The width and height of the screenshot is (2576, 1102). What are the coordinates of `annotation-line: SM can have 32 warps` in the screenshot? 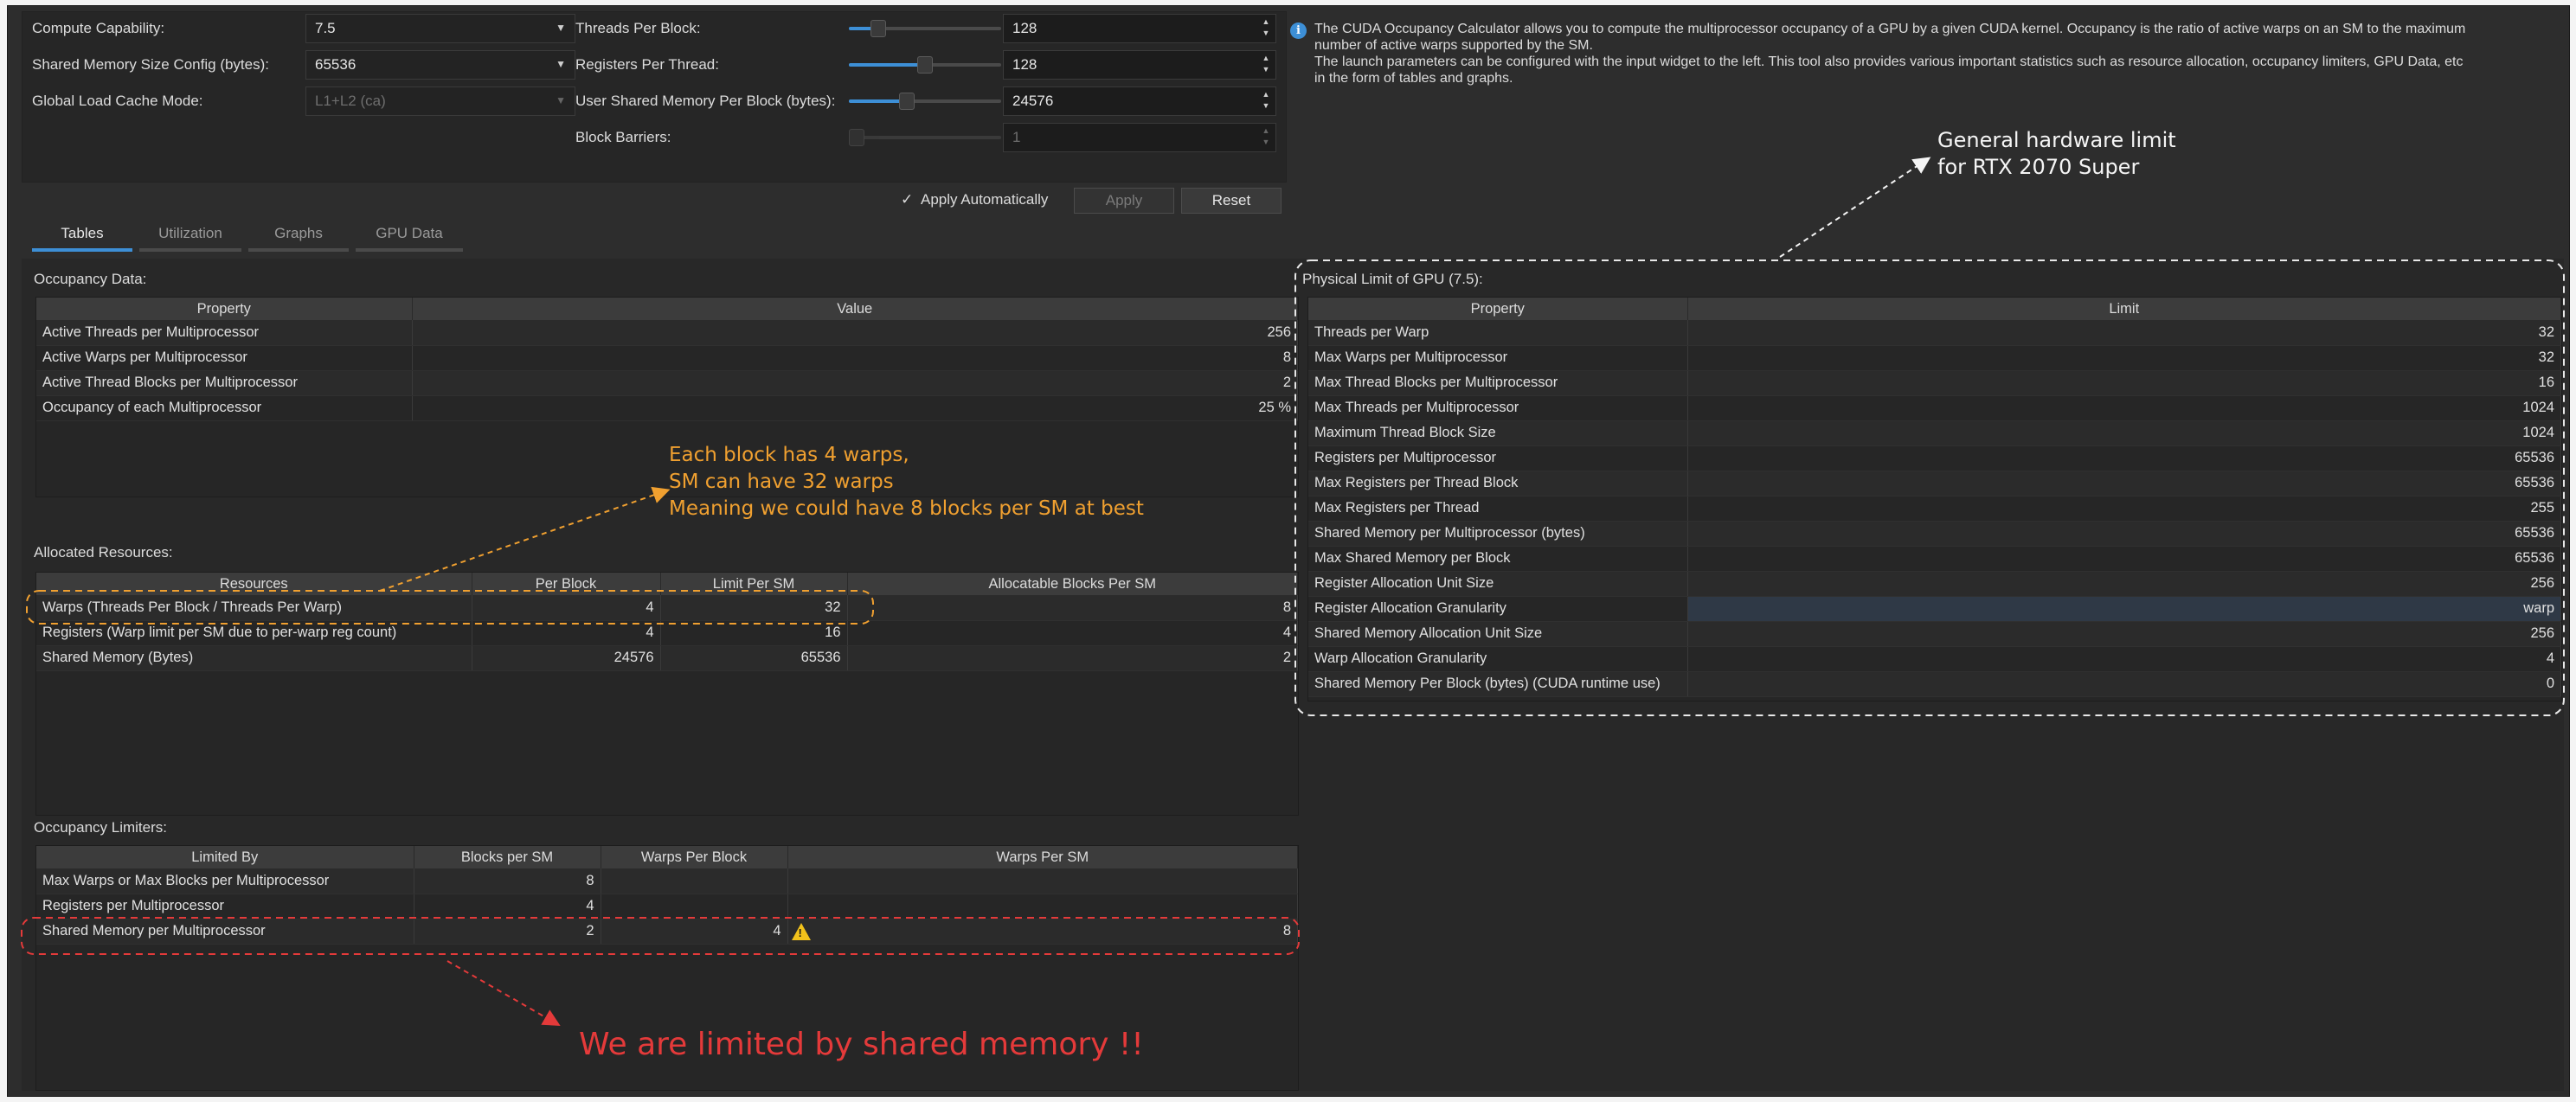 It's located at (781, 482).